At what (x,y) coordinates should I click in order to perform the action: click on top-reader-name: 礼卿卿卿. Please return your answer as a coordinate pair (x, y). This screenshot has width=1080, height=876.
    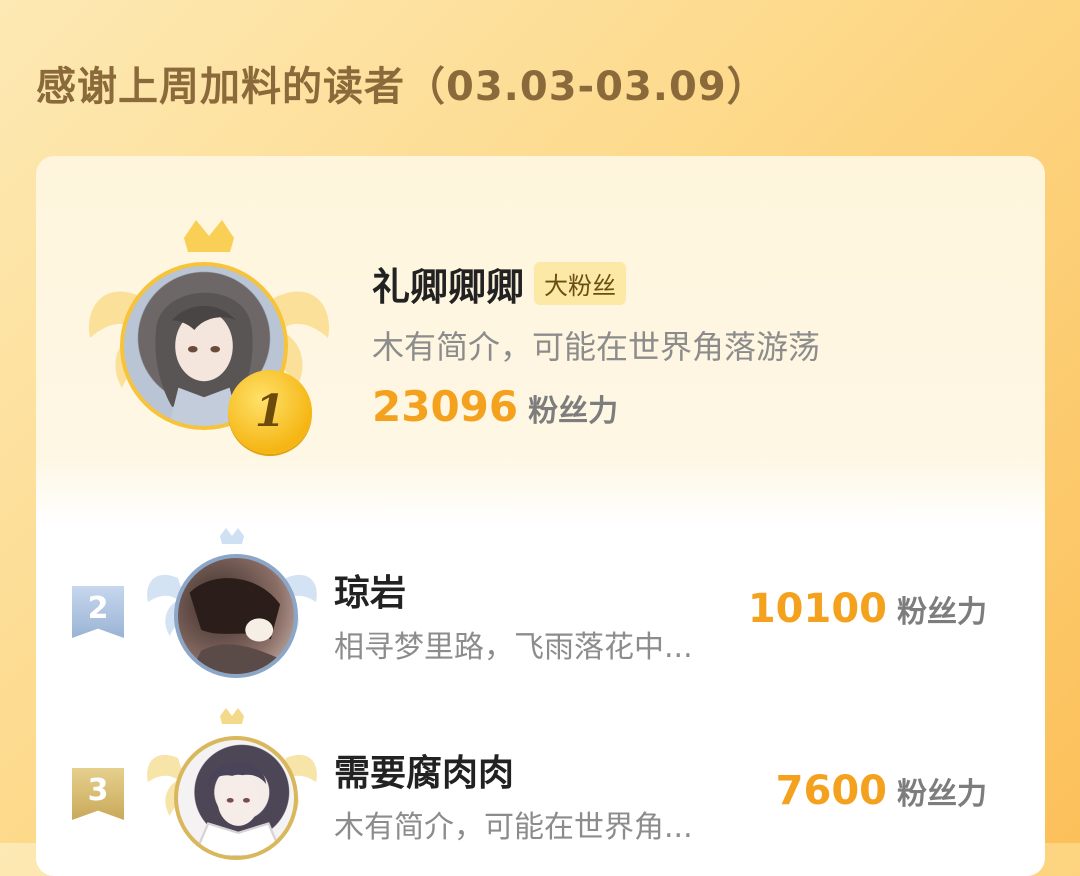
    Looking at the image, I should click on (448, 283).